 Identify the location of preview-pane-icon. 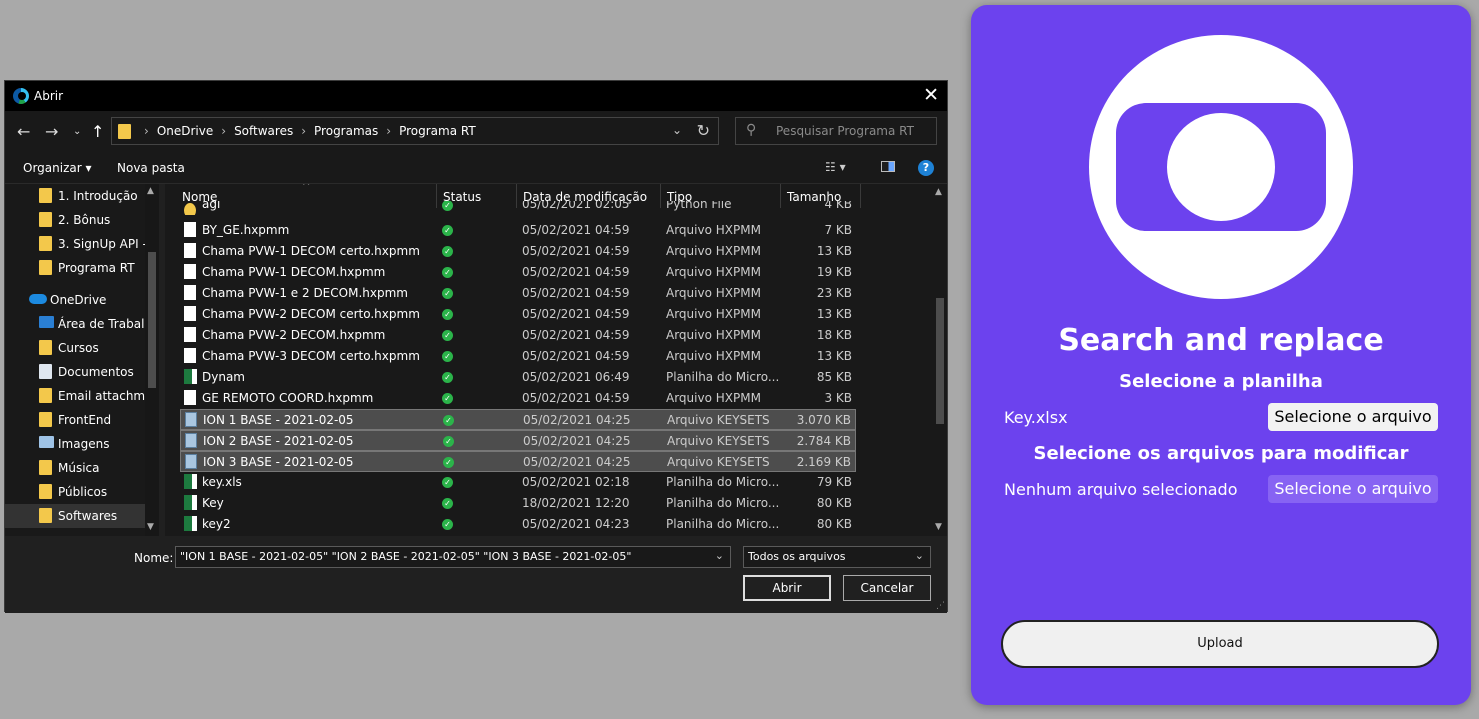
(888, 166).